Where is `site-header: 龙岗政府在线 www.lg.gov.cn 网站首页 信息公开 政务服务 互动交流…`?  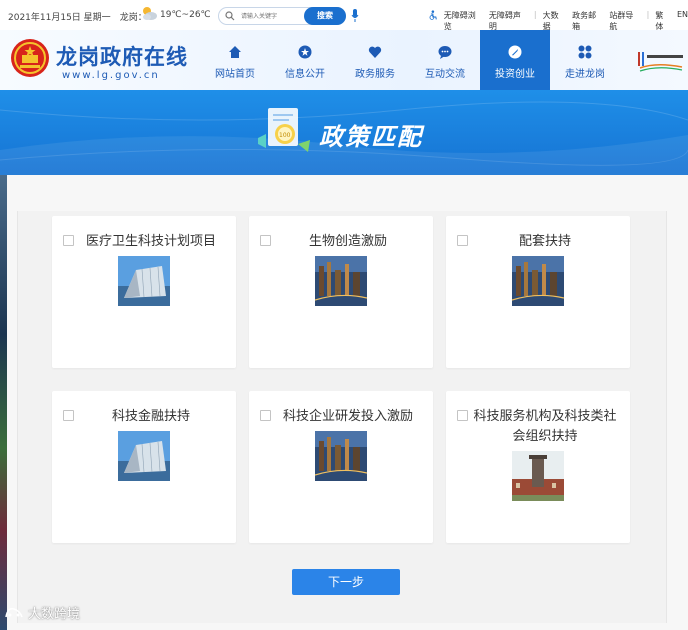
site-header: 龙岗政府在线 www.lg.gov.cn 网站首页 信息公开 政务服务 互动交流… is located at coordinates (344, 60).